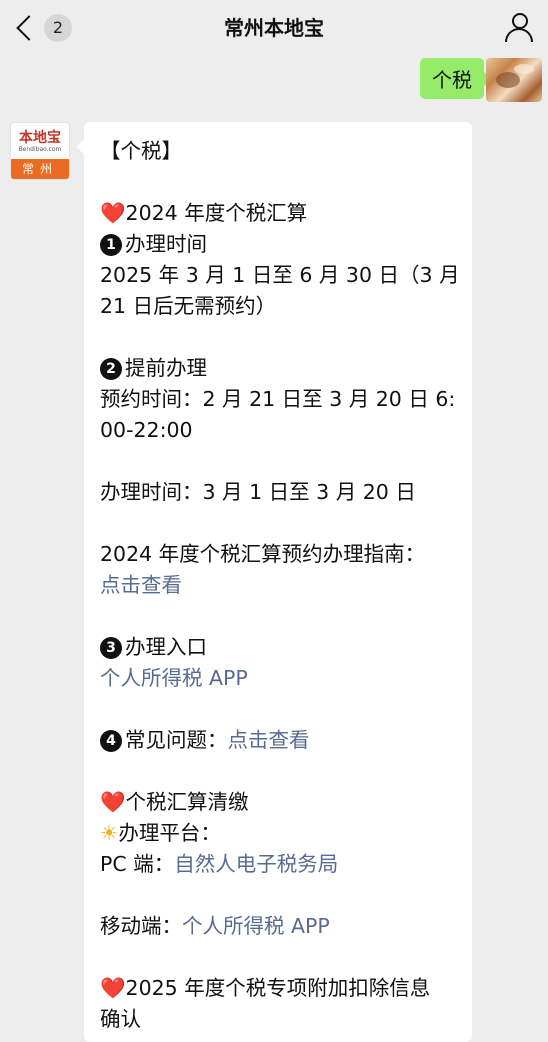  What do you see at coordinates (280, 678) in the screenshot?
I see `tax-app-link: 个人所得税 APP` at bounding box center [280, 678].